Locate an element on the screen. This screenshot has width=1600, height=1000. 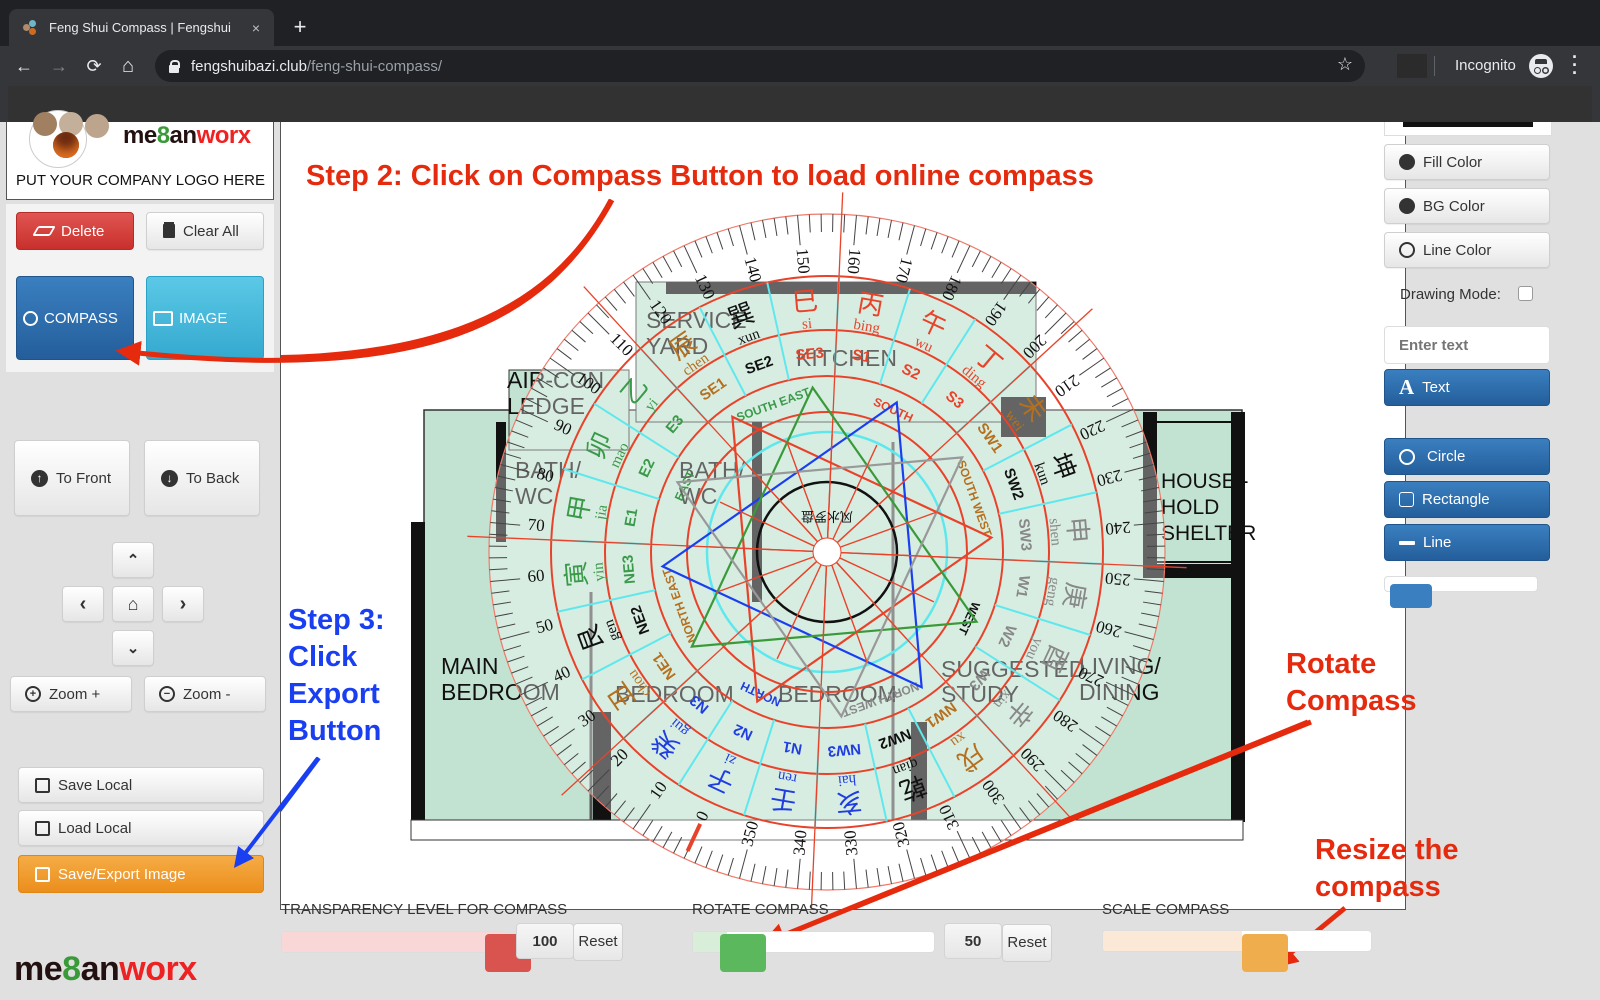
url-host: fengshuibazi.club is located at coordinates (249, 66).